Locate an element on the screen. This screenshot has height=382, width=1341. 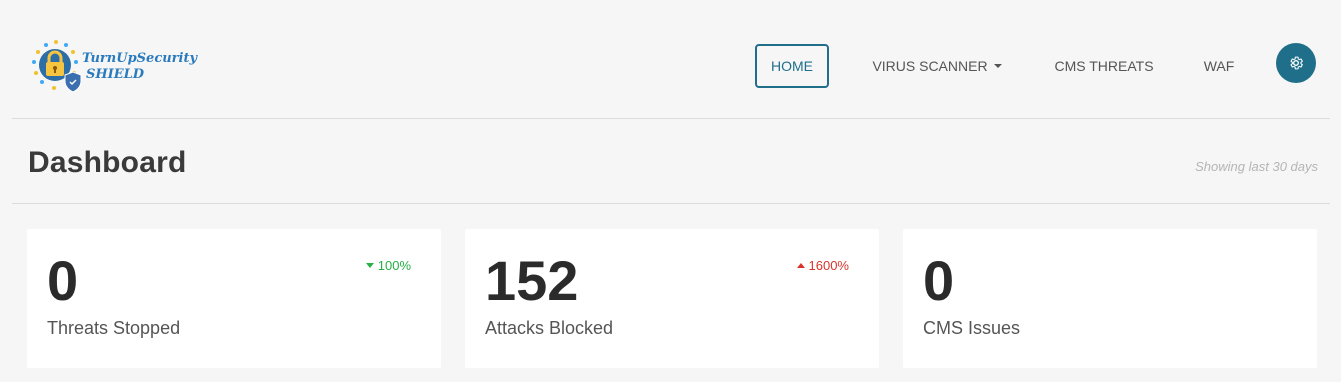
stat-card-cms-issues: 0 CMS Issues is located at coordinates (1110, 298).